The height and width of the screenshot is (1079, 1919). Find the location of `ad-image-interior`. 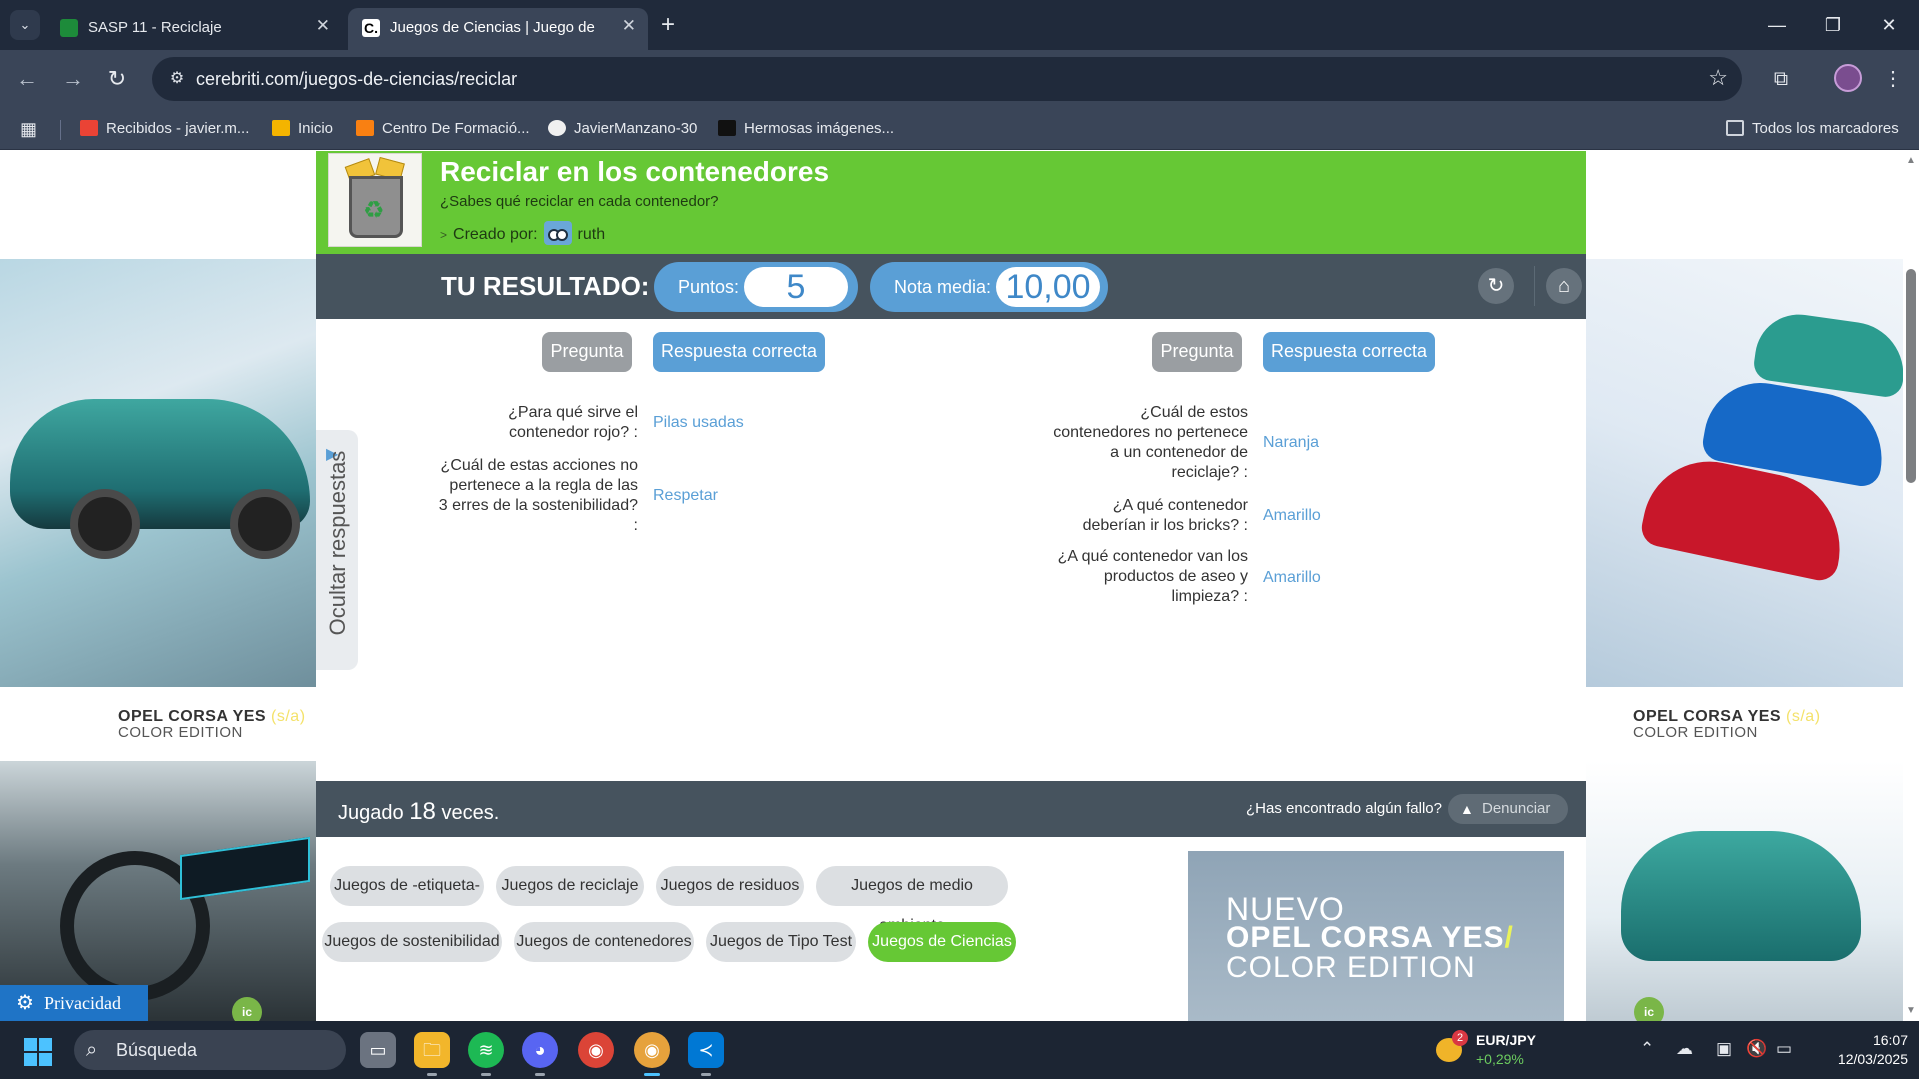

ad-image-interior is located at coordinates (158, 891).